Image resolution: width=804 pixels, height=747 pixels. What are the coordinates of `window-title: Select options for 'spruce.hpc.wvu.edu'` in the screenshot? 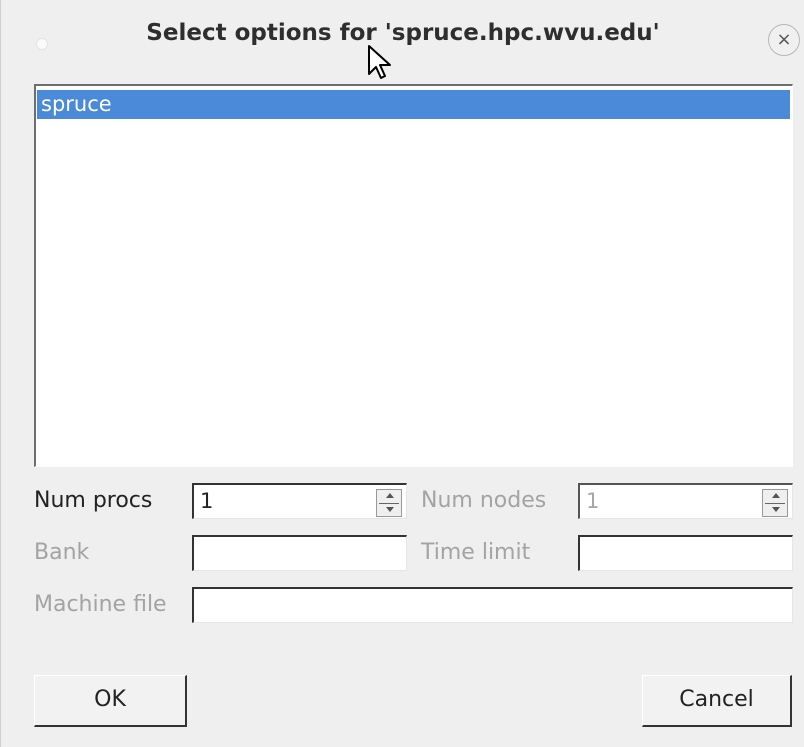 It's located at (403, 33).